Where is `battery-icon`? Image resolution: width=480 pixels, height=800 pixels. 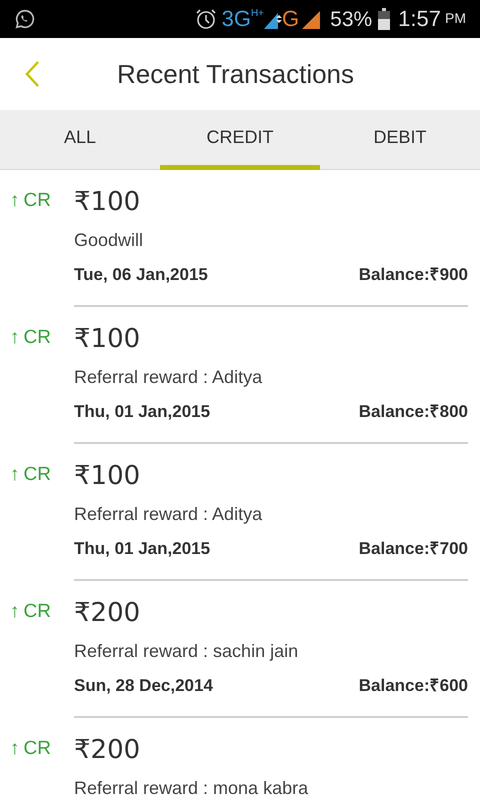
battery-icon is located at coordinates (384, 19).